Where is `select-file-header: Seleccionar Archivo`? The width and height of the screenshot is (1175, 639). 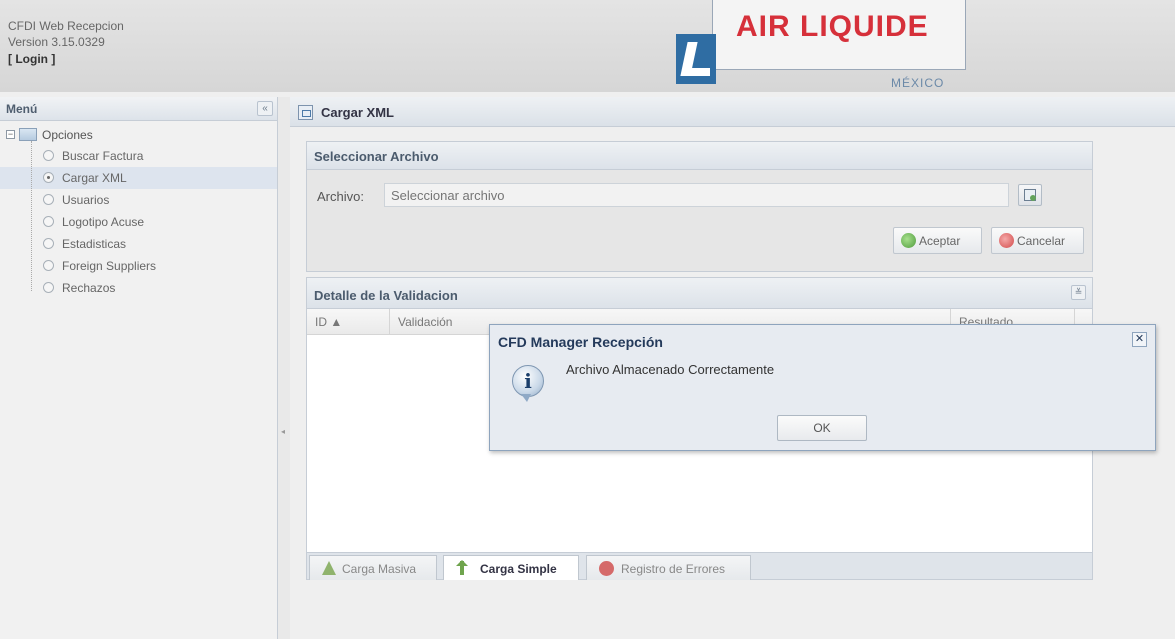
select-file-header: Seleccionar Archivo is located at coordinates (699, 156).